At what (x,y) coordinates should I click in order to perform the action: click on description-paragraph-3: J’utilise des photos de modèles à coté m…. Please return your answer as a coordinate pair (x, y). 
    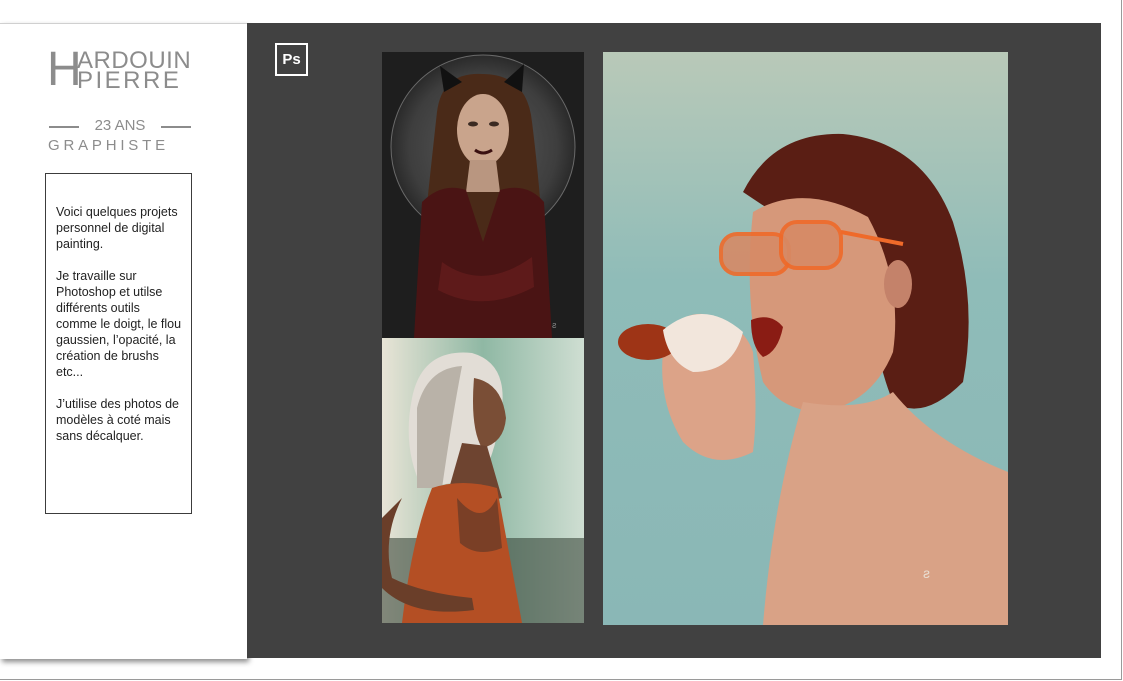
    Looking at the image, I should click on (117, 420).